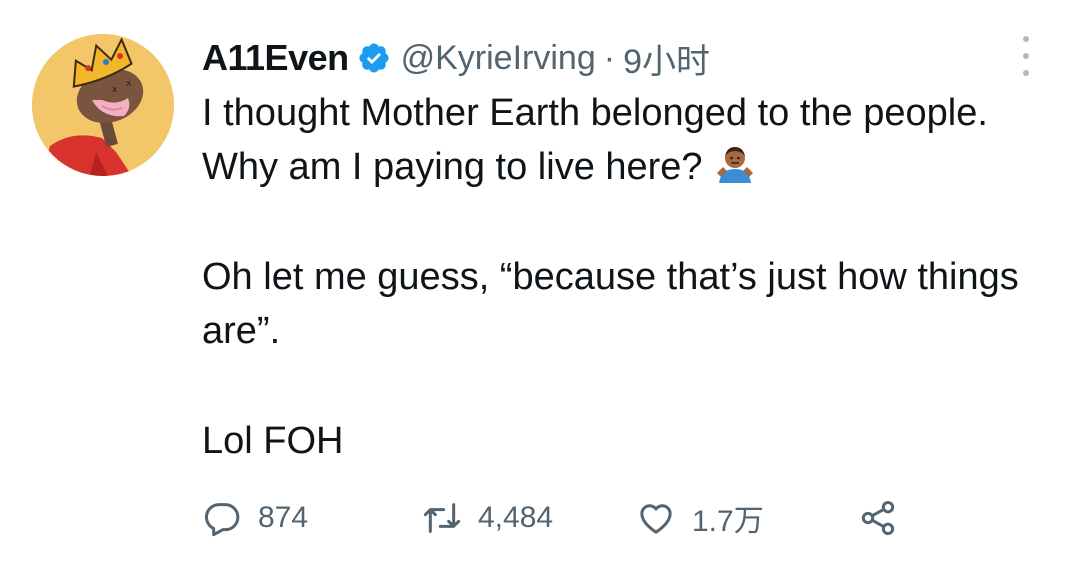  I want to click on share-icon, so click(878, 518).